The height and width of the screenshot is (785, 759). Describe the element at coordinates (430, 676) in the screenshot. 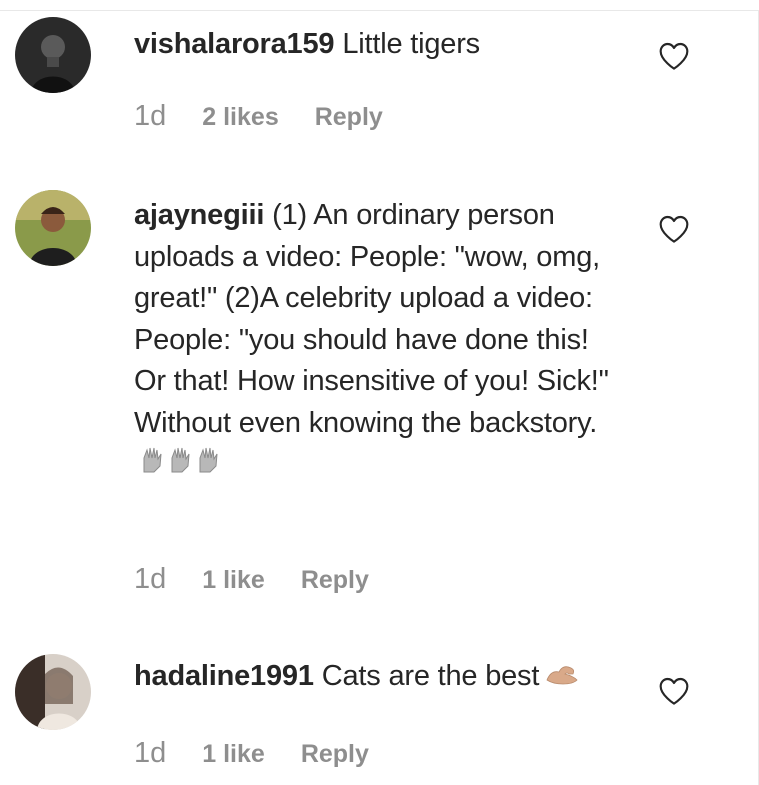

I see `comment-text: Cats are the best` at that location.